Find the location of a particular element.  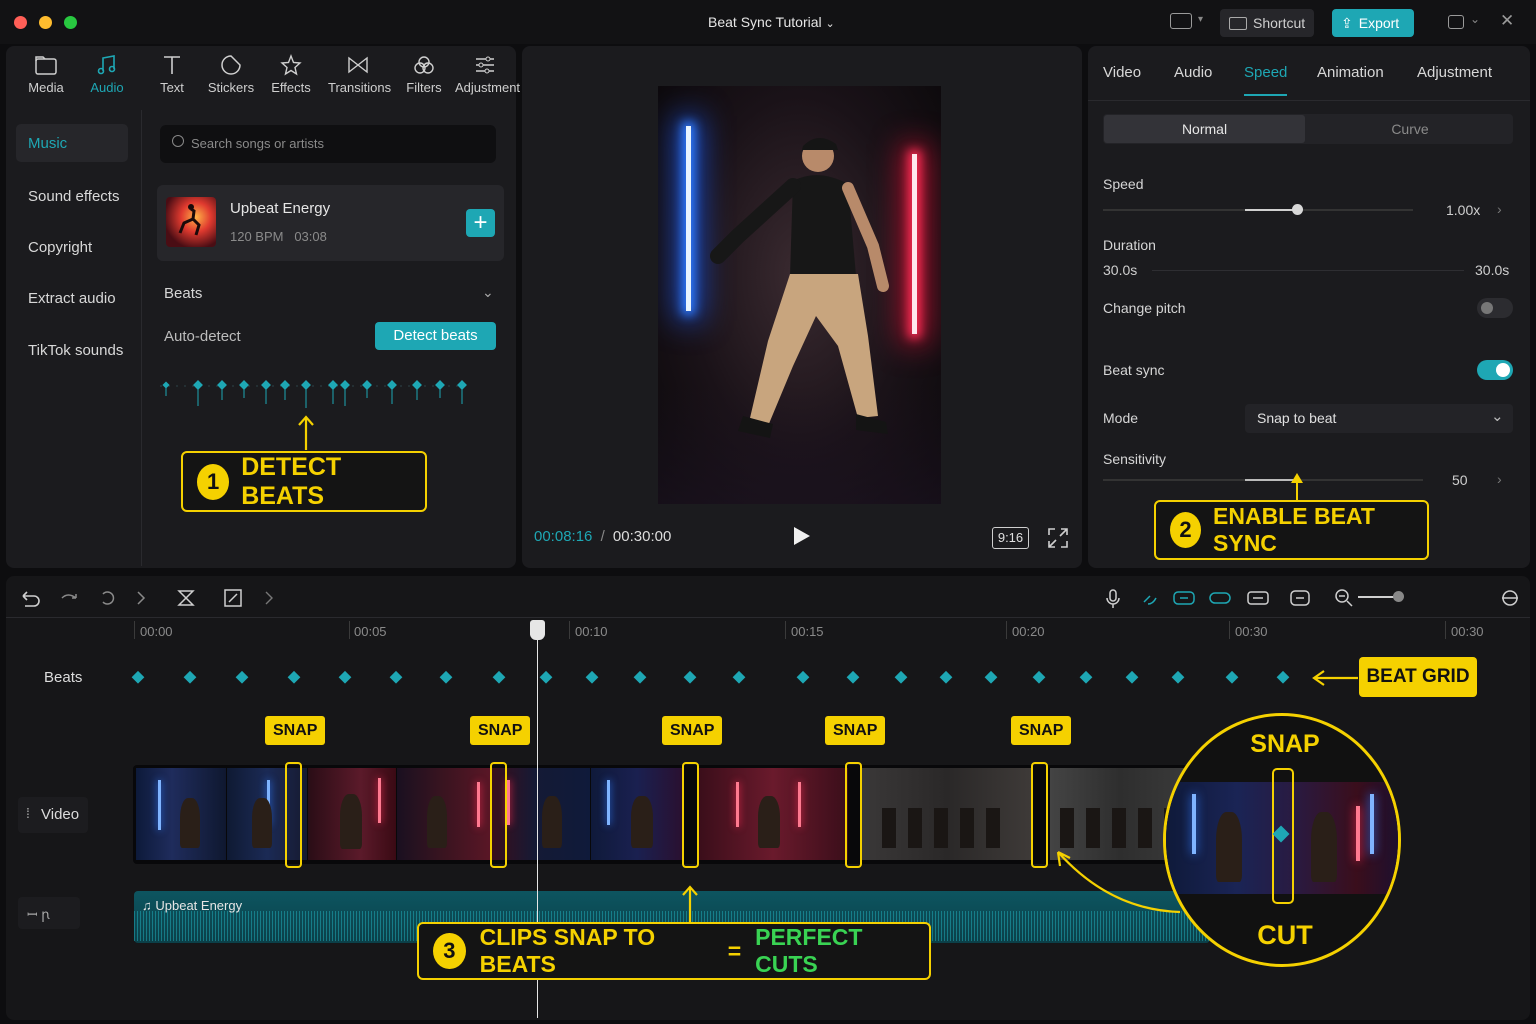

tool-text: Text is located at coordinates (172, 74).